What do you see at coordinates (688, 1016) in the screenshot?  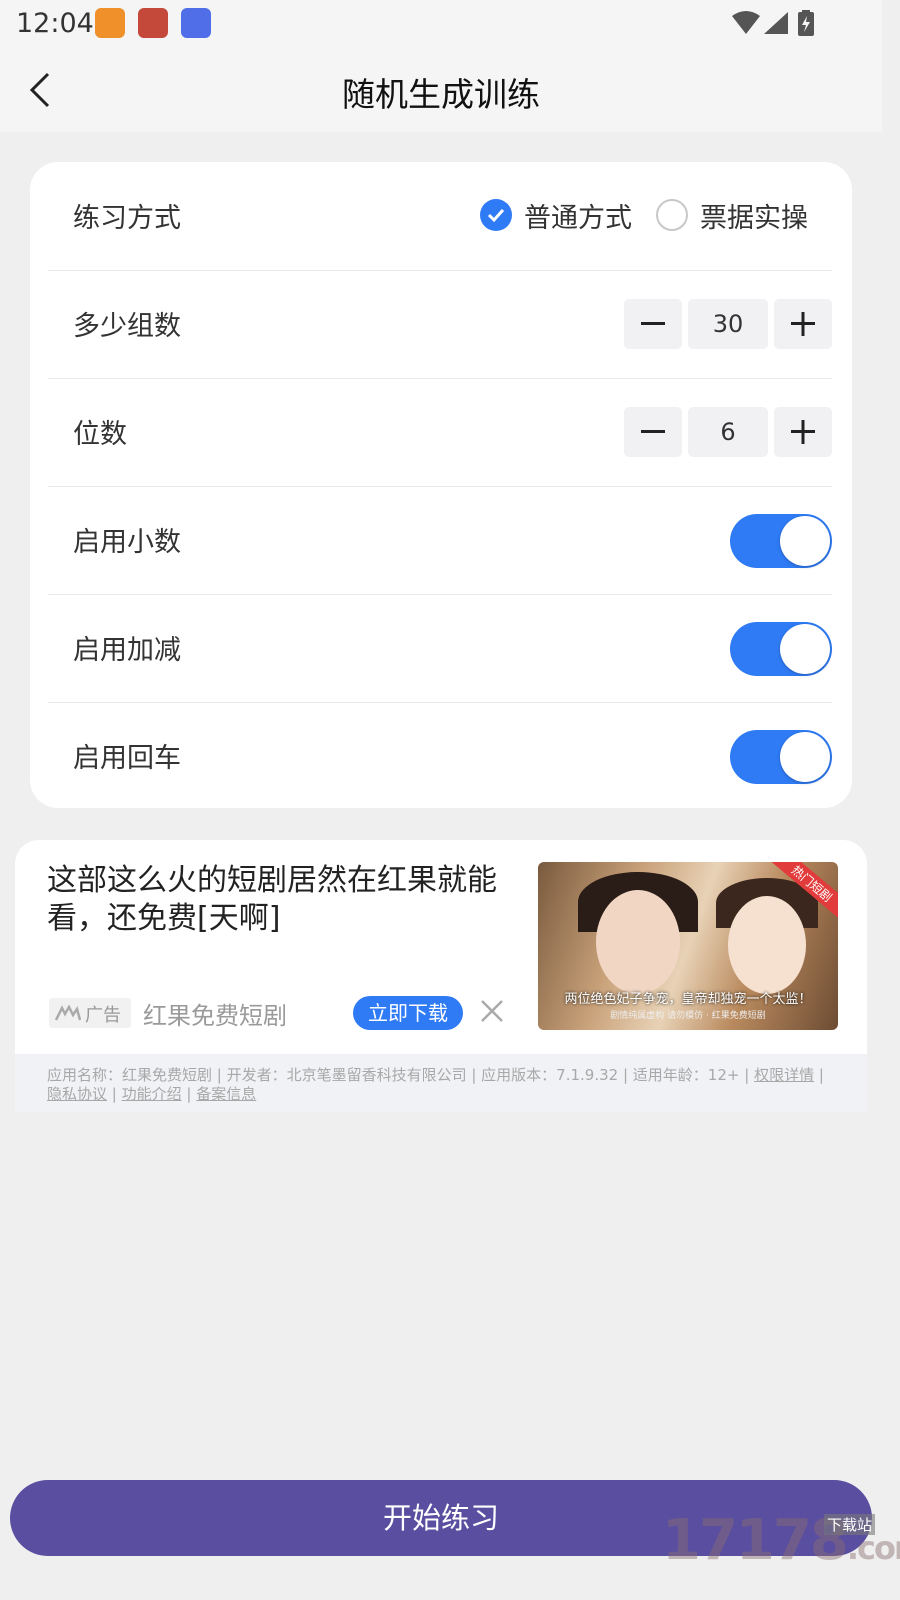 I see `ad-image-subcaption: 剧情纯属虚构 请勿模仿 · 红果免费短剧` at bounding box center [688, 1016].